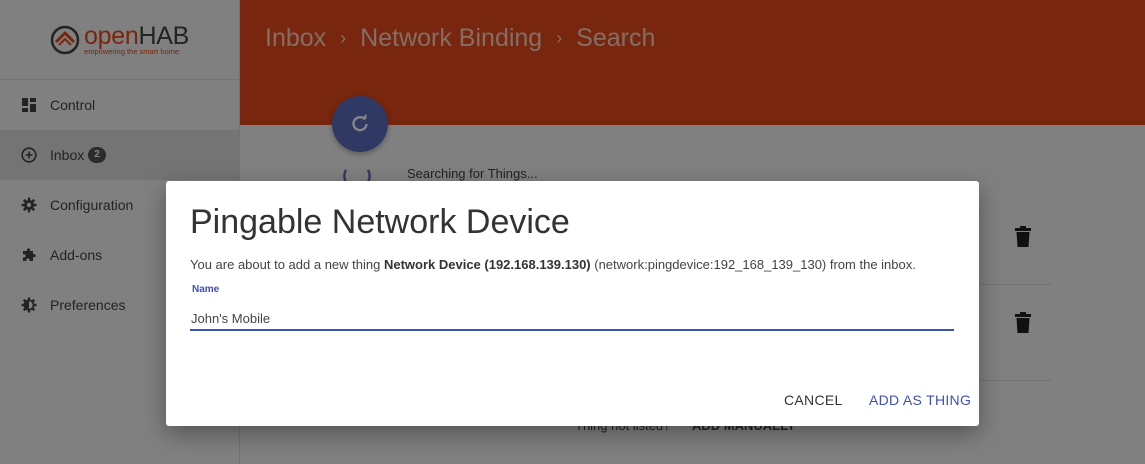 This screenshot has width=1145, height=464. What do you see at coordinates (206, 289) in the screenshot?
I see `name-field-label: Name` at bounding box center [206, 289].